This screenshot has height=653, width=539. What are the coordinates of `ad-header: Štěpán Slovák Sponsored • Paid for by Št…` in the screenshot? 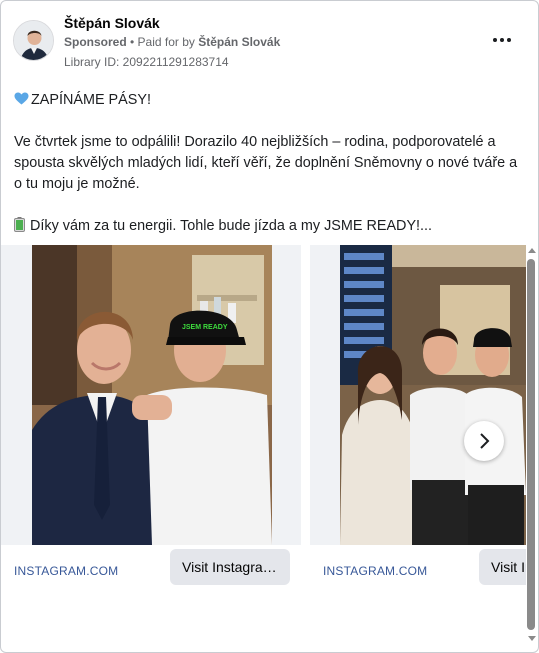 It's located at (265, 42).